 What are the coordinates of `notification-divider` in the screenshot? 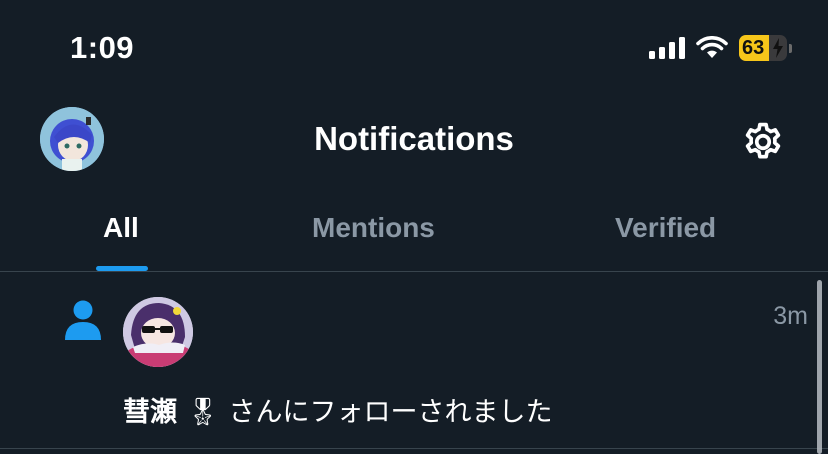 It's located at (414, 448).